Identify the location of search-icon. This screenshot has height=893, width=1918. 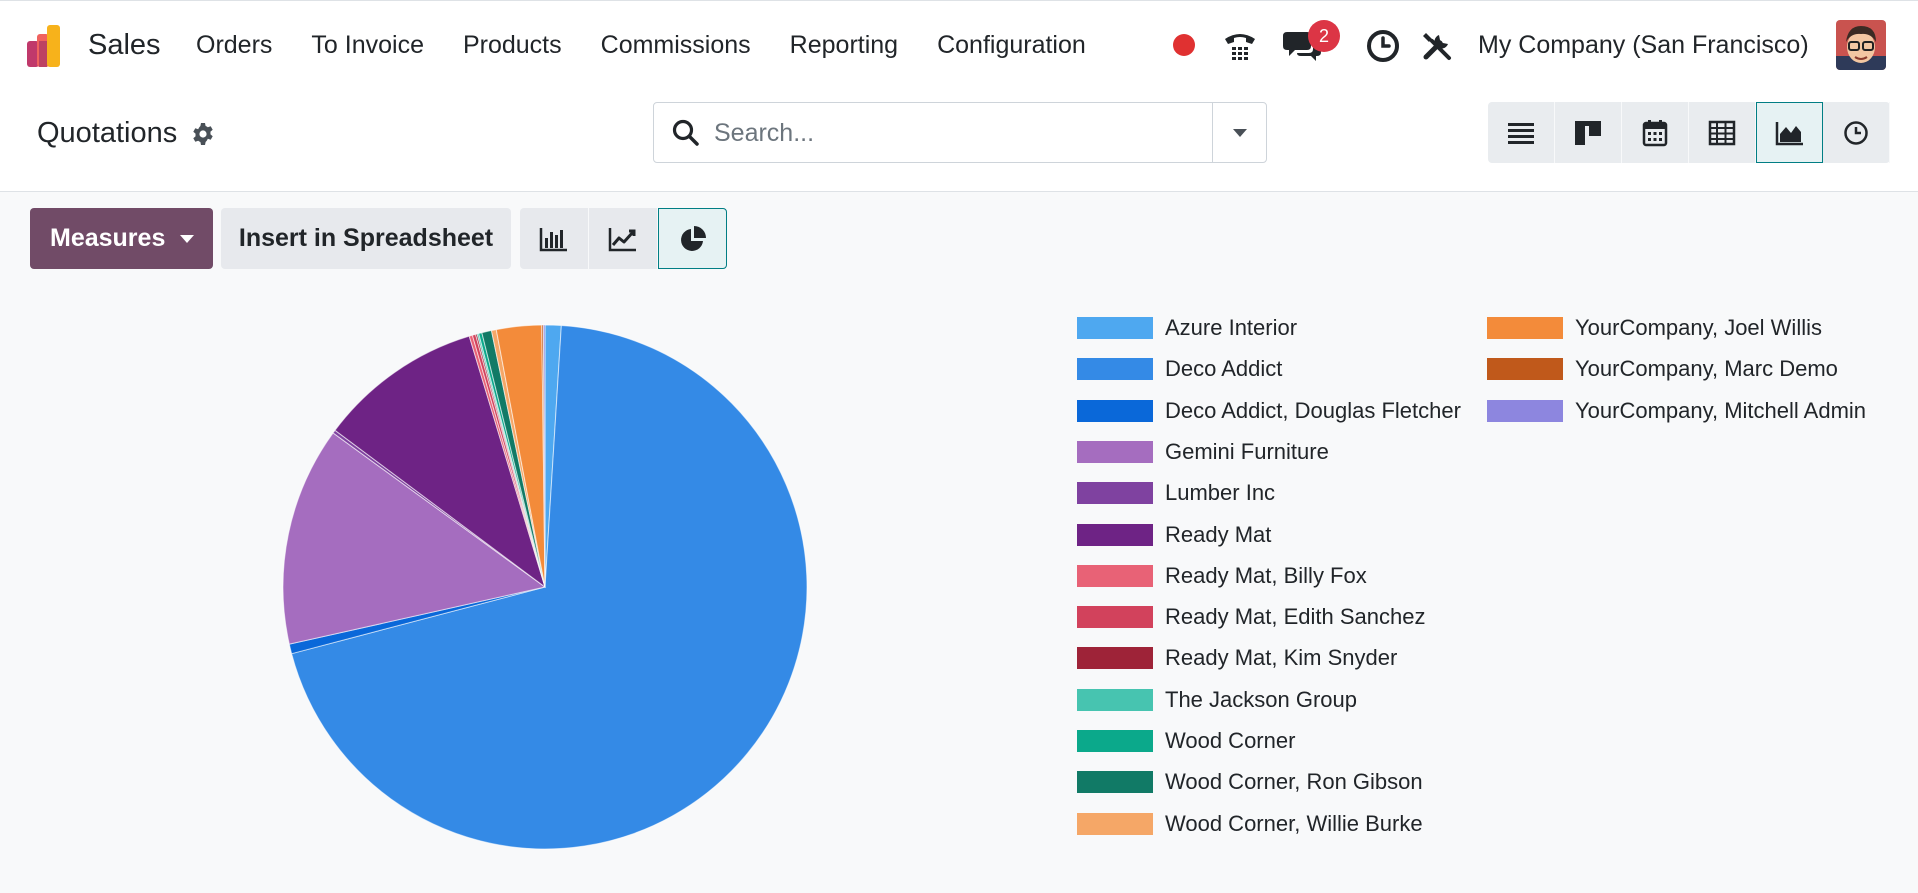
(685, 132).